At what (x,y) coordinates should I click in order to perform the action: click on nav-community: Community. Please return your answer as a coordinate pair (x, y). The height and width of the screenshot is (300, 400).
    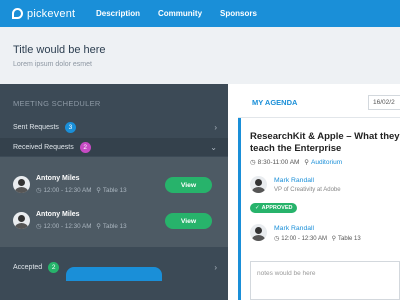
    Looking at the image, I should click on (180, 13).